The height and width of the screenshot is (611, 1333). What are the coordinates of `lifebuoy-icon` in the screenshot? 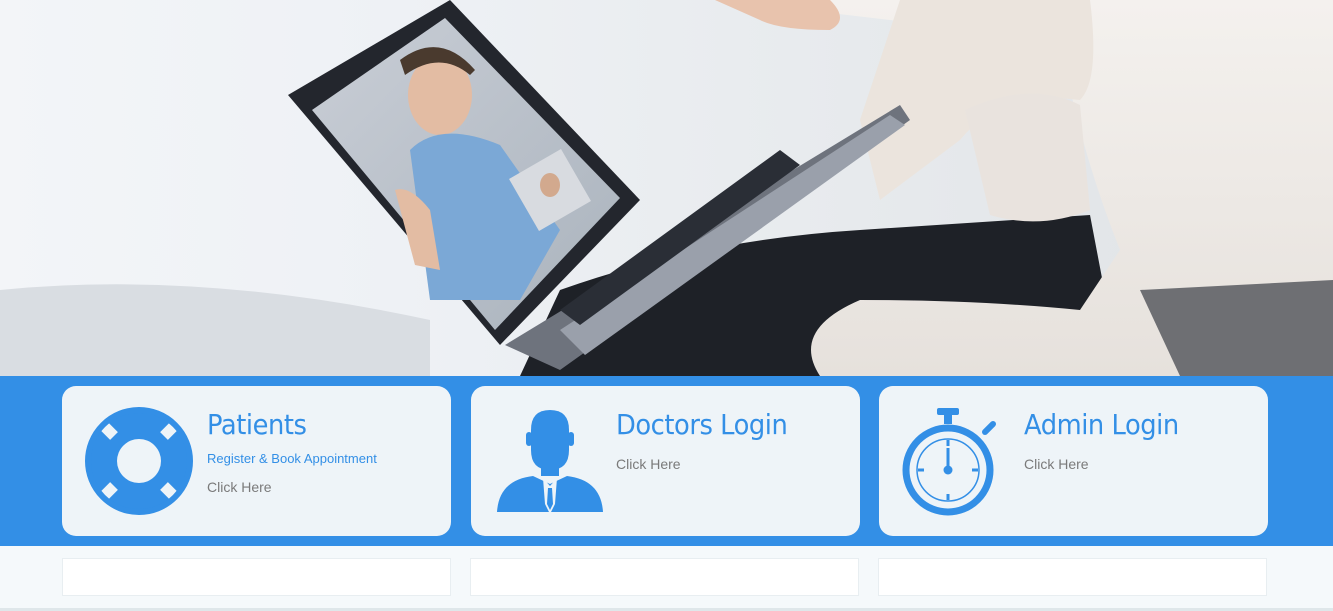 It's located at (139, 461).